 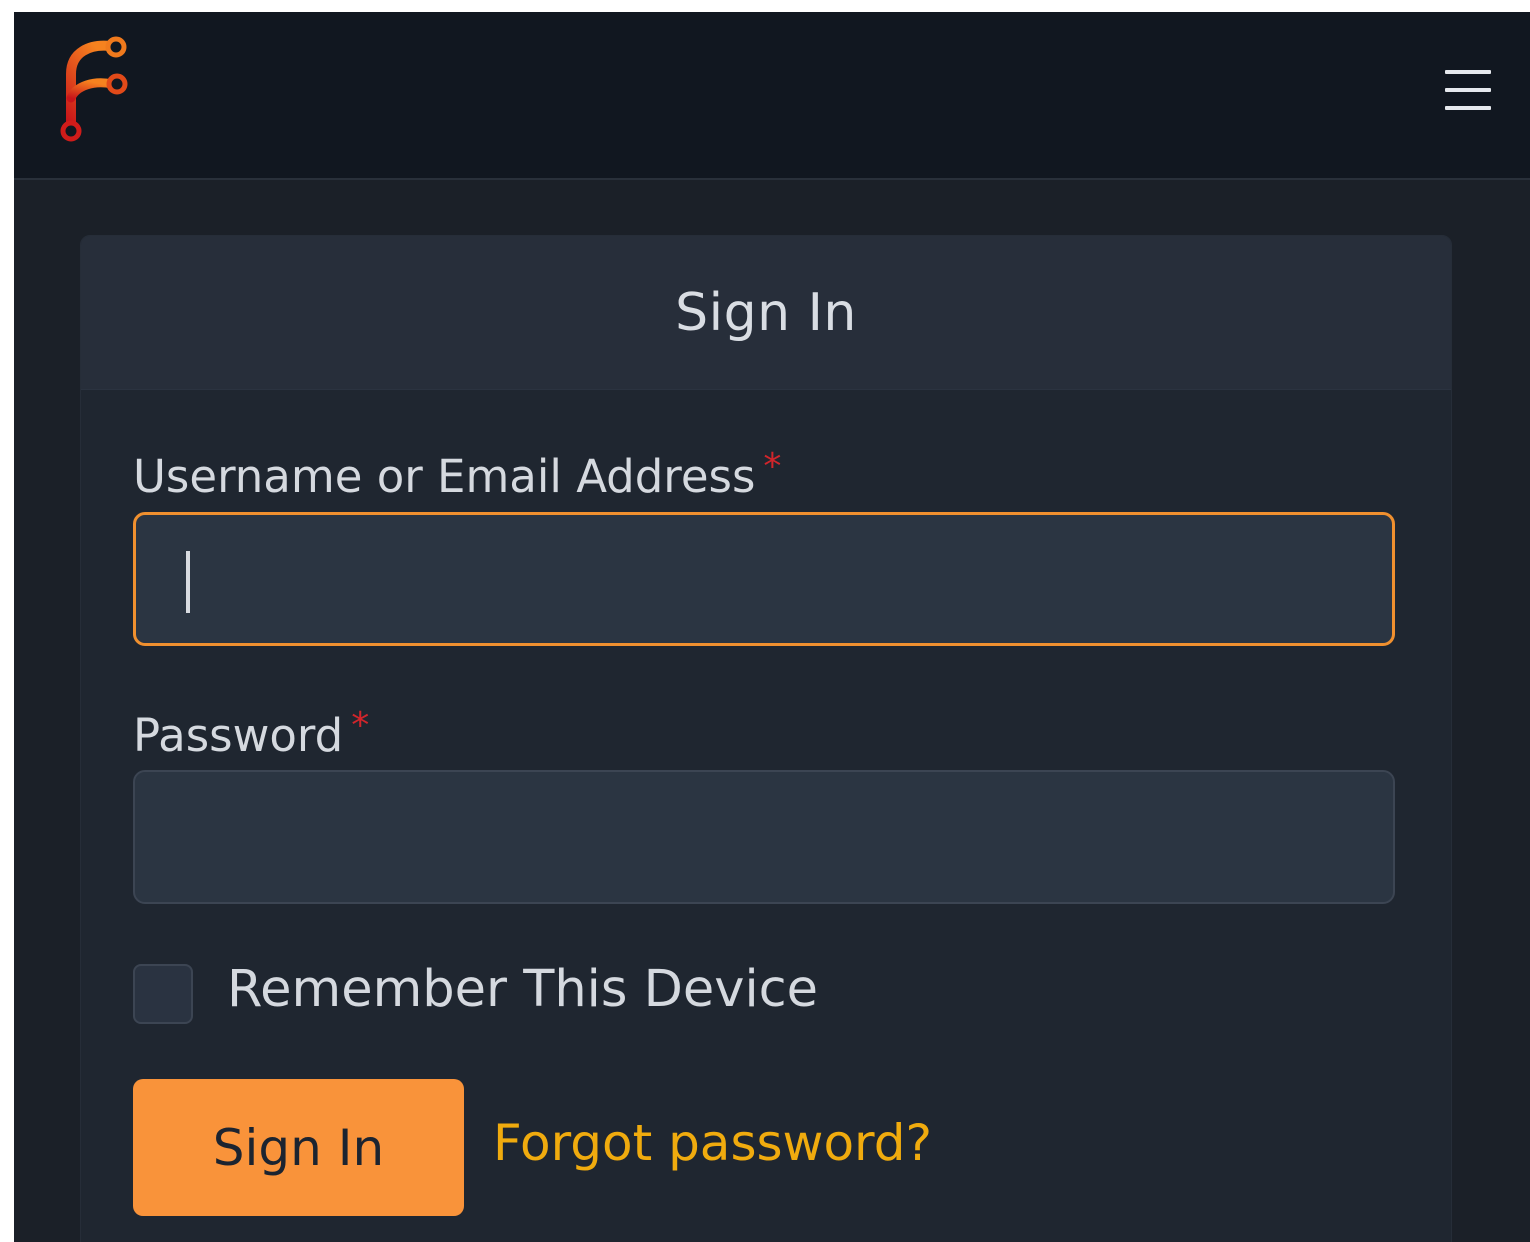 What do you see at coordinates (163, 994) in the screenshot?
I see `remember-device-checkbox` at bounding box center [163, 994].